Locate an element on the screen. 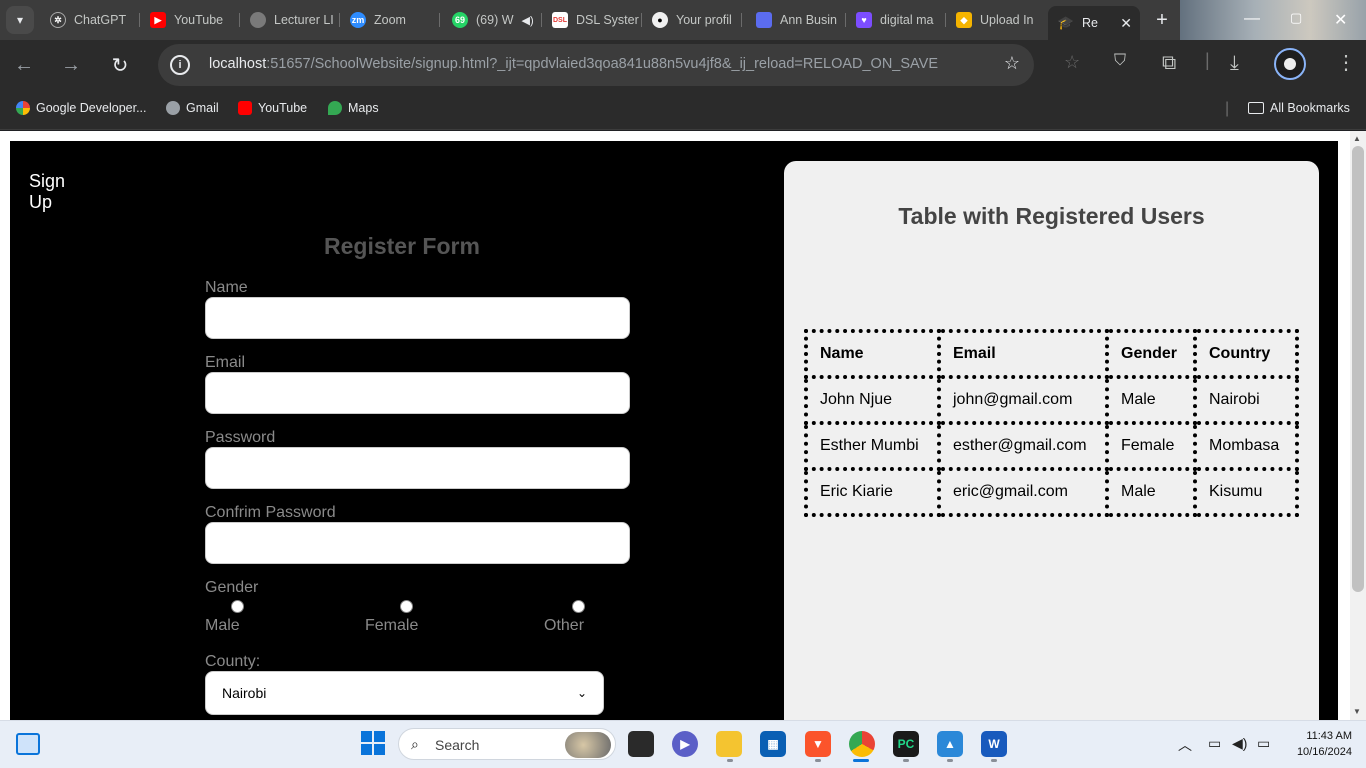  close-window-icon: ✕ is located at coordinates (1340, 20).